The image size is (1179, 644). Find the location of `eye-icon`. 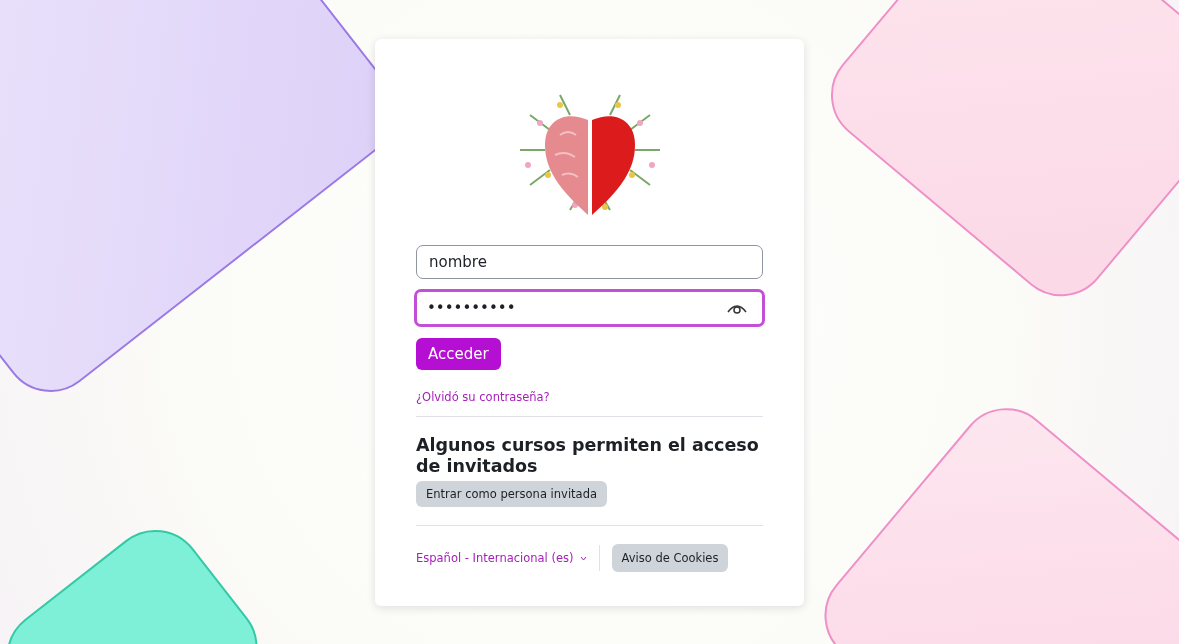

eye-icon is located at coordinates (737, 308).